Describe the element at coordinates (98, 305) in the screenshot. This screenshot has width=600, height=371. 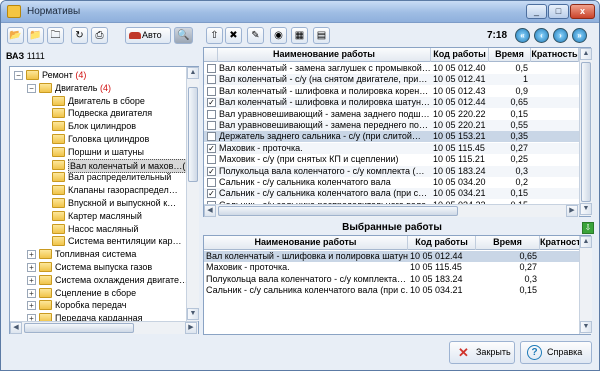
I see `tree-item: + Коробка передач` at that location.